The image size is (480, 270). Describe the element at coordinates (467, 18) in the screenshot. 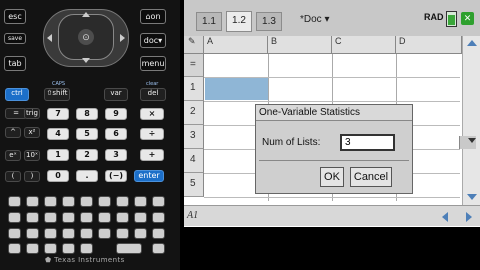

I see `close-icon: ✕` at that location.